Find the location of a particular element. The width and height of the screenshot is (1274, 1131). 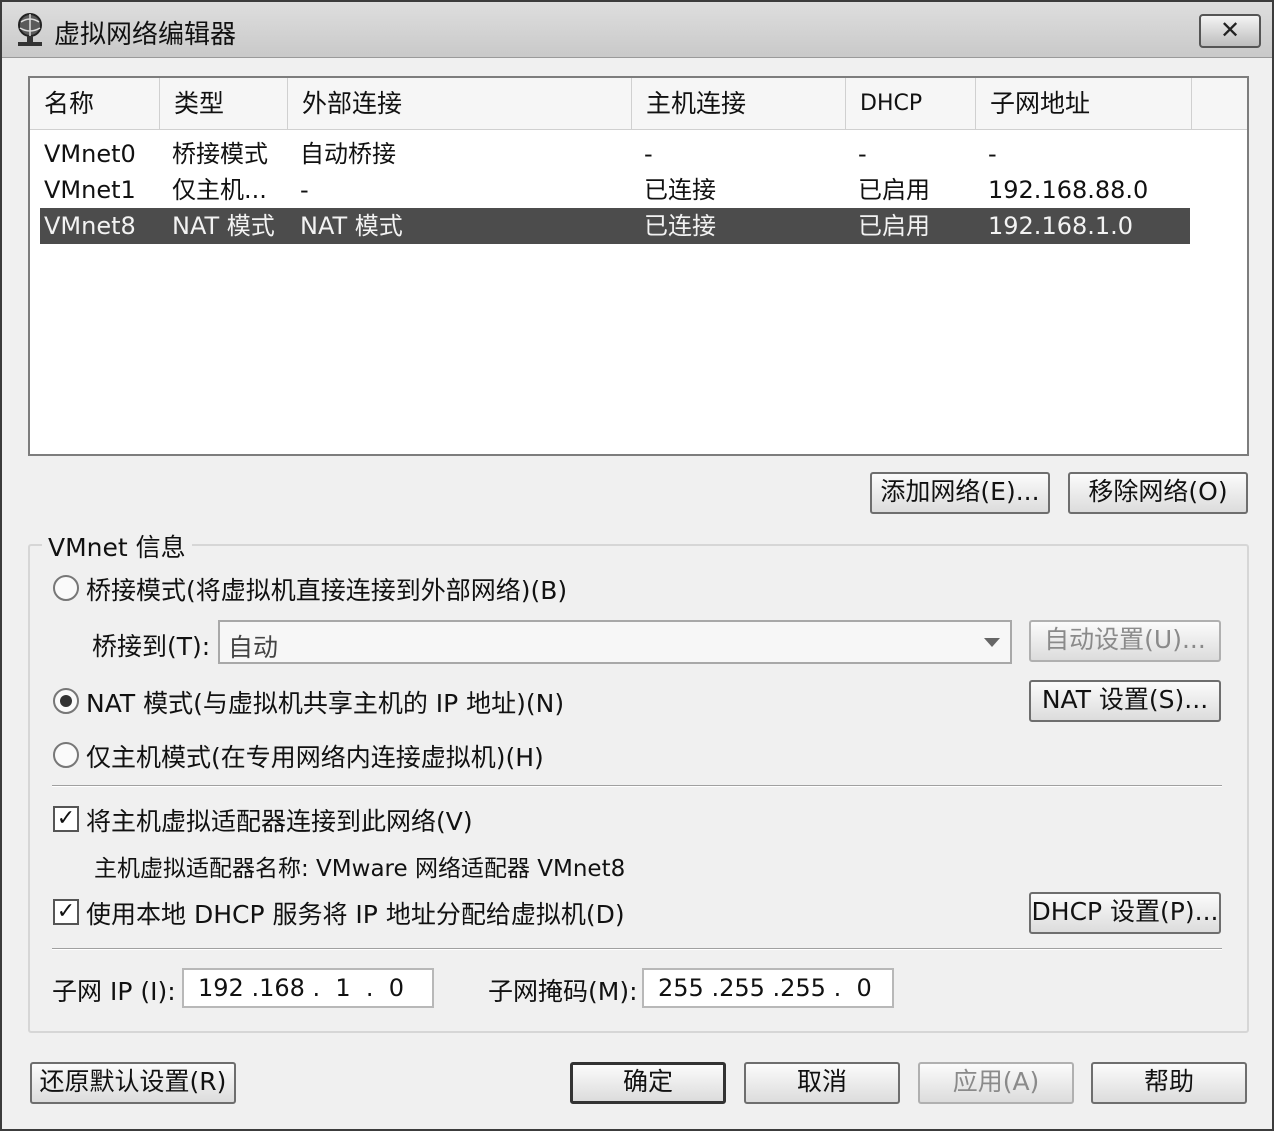

use-dhcp-checkbox: ✓ is located at coordinates (66, 912).